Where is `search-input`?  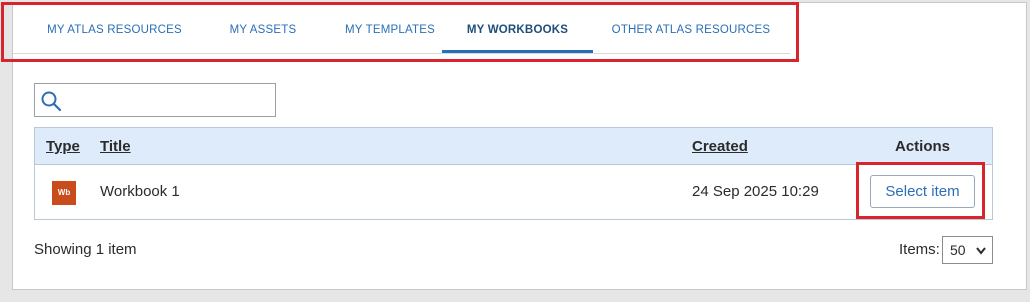
search-input is located at coordinates (169, 101).